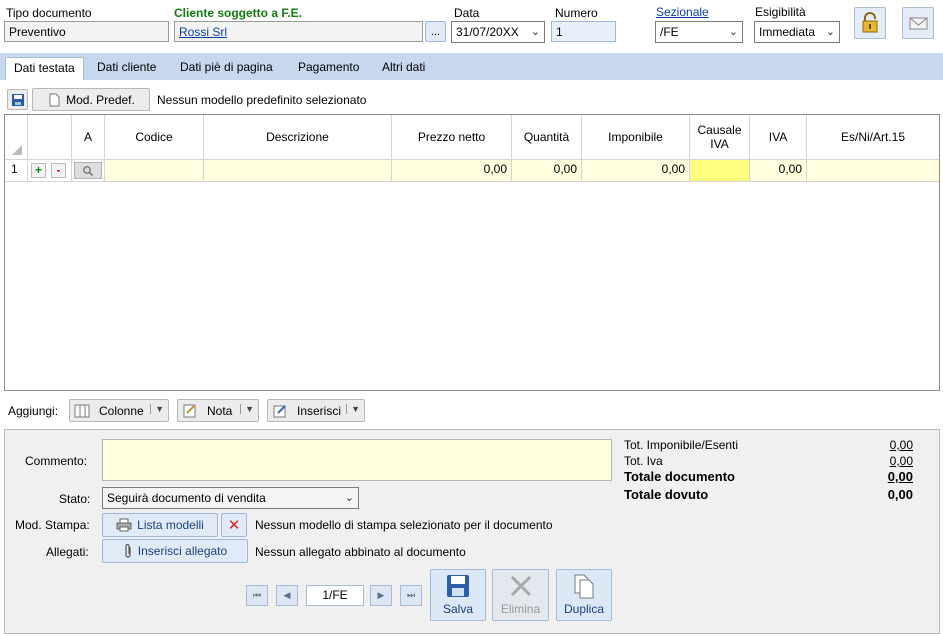  I want to click on tab-dati-cliente: Dati cliente, so click(126, 68).